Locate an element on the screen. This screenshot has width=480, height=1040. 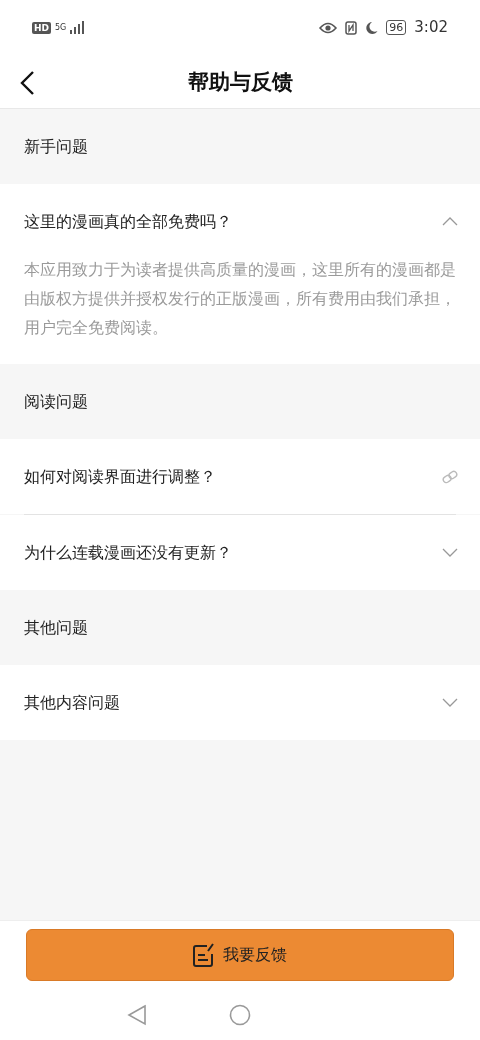
network-type: 5G is located at coordinates (61, 27).